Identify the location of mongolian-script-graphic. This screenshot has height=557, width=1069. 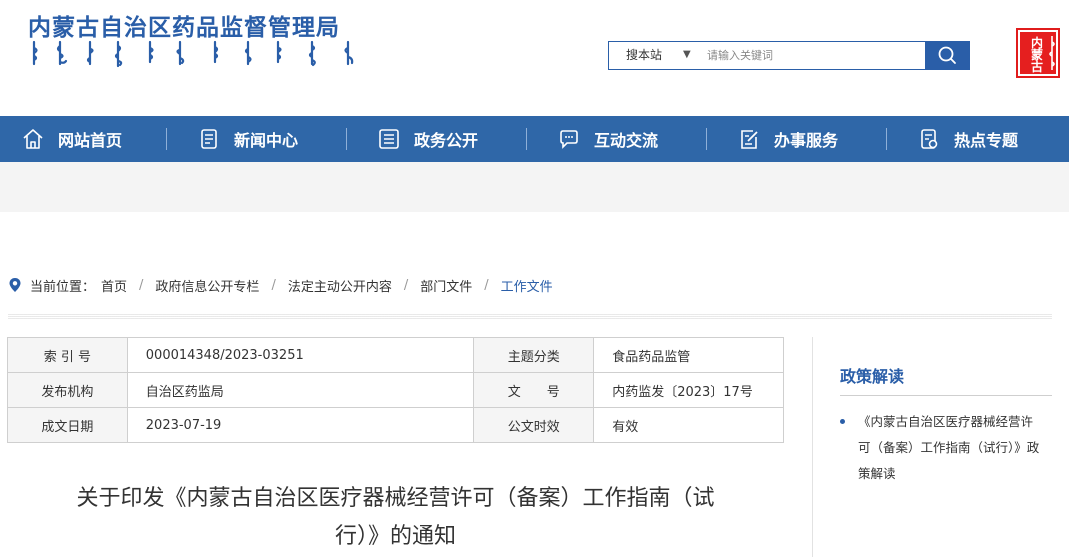
(193, 54).